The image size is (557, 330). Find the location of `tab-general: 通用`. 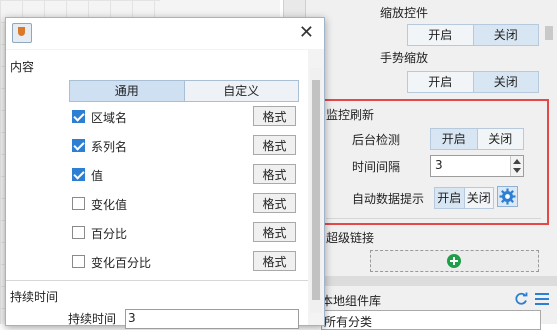

tab-general: 通用 is located at coordinates (127, 91).